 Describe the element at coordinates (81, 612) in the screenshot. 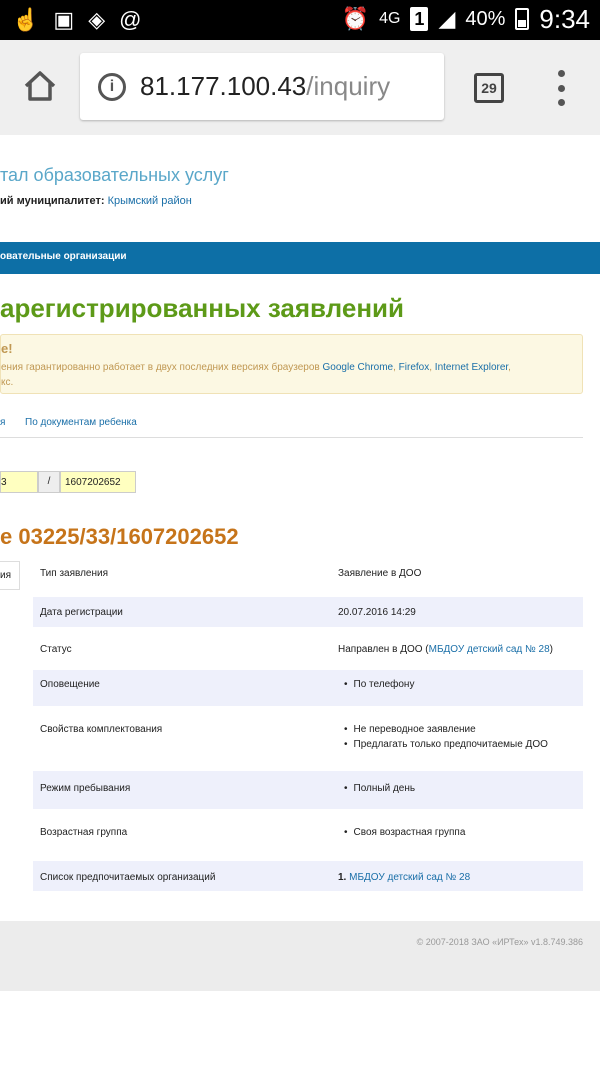

I see `reg-date-label: Дата регистрации` at that location.